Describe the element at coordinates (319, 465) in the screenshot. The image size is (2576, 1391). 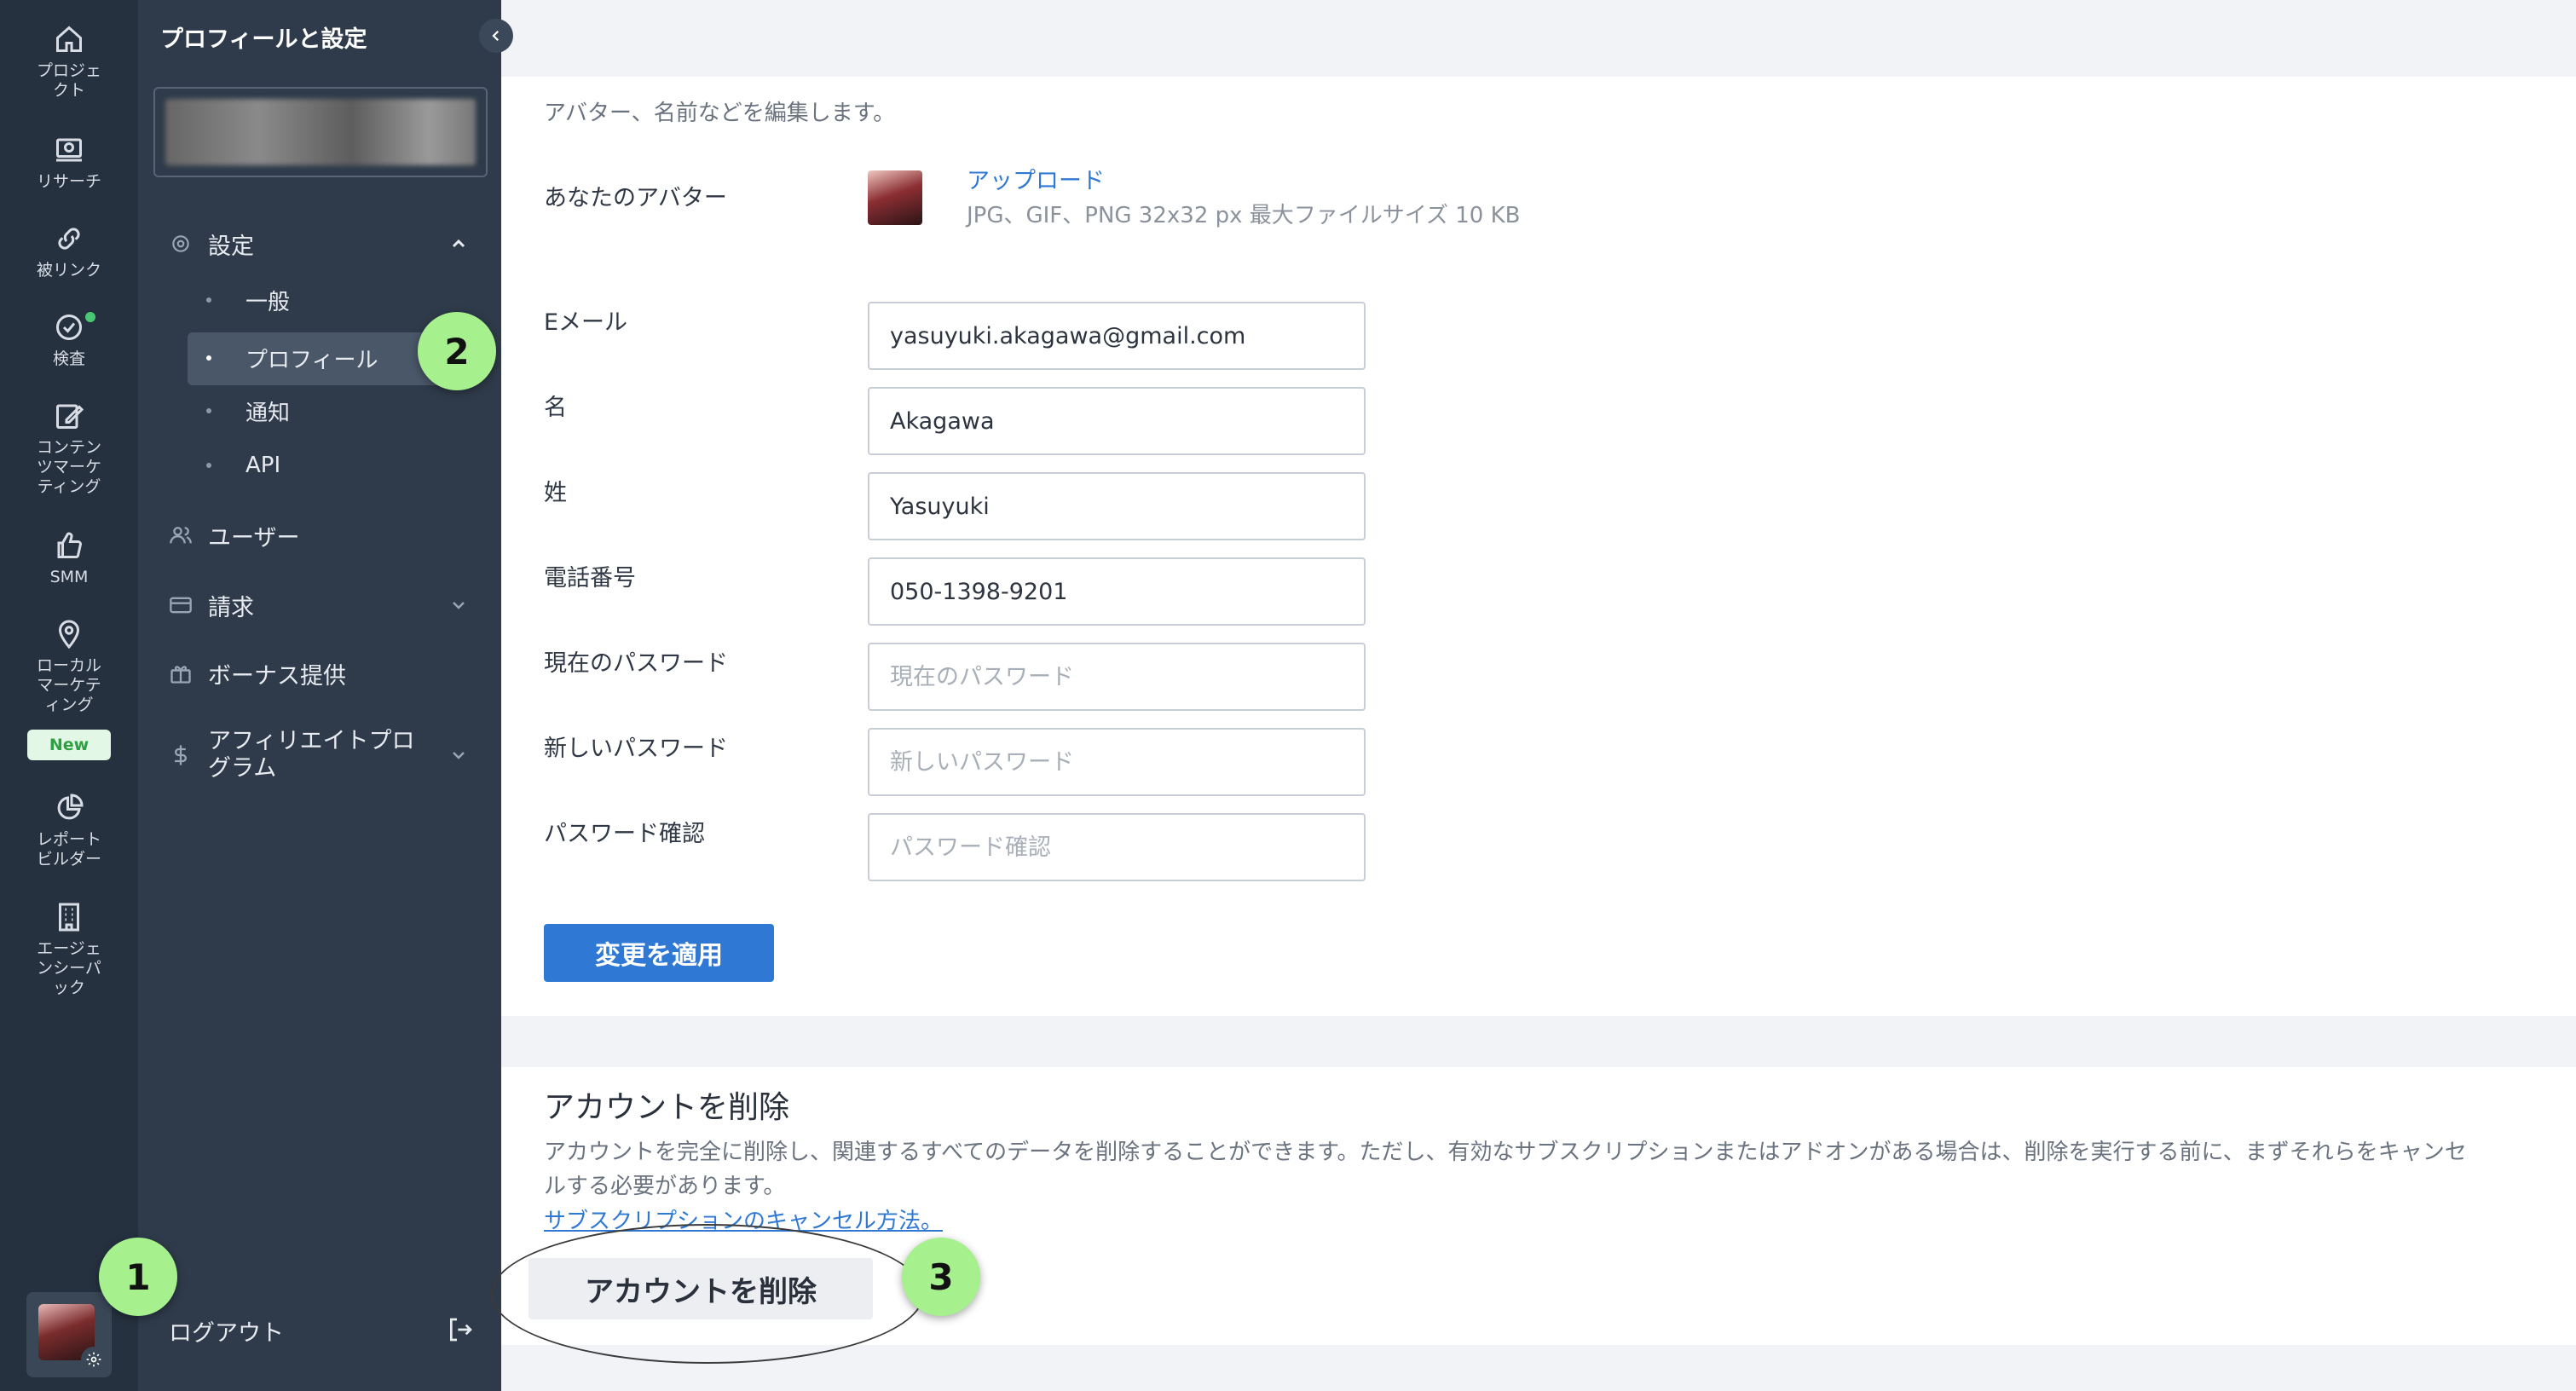
I see `sidebar-subitem-api: API` at that location.